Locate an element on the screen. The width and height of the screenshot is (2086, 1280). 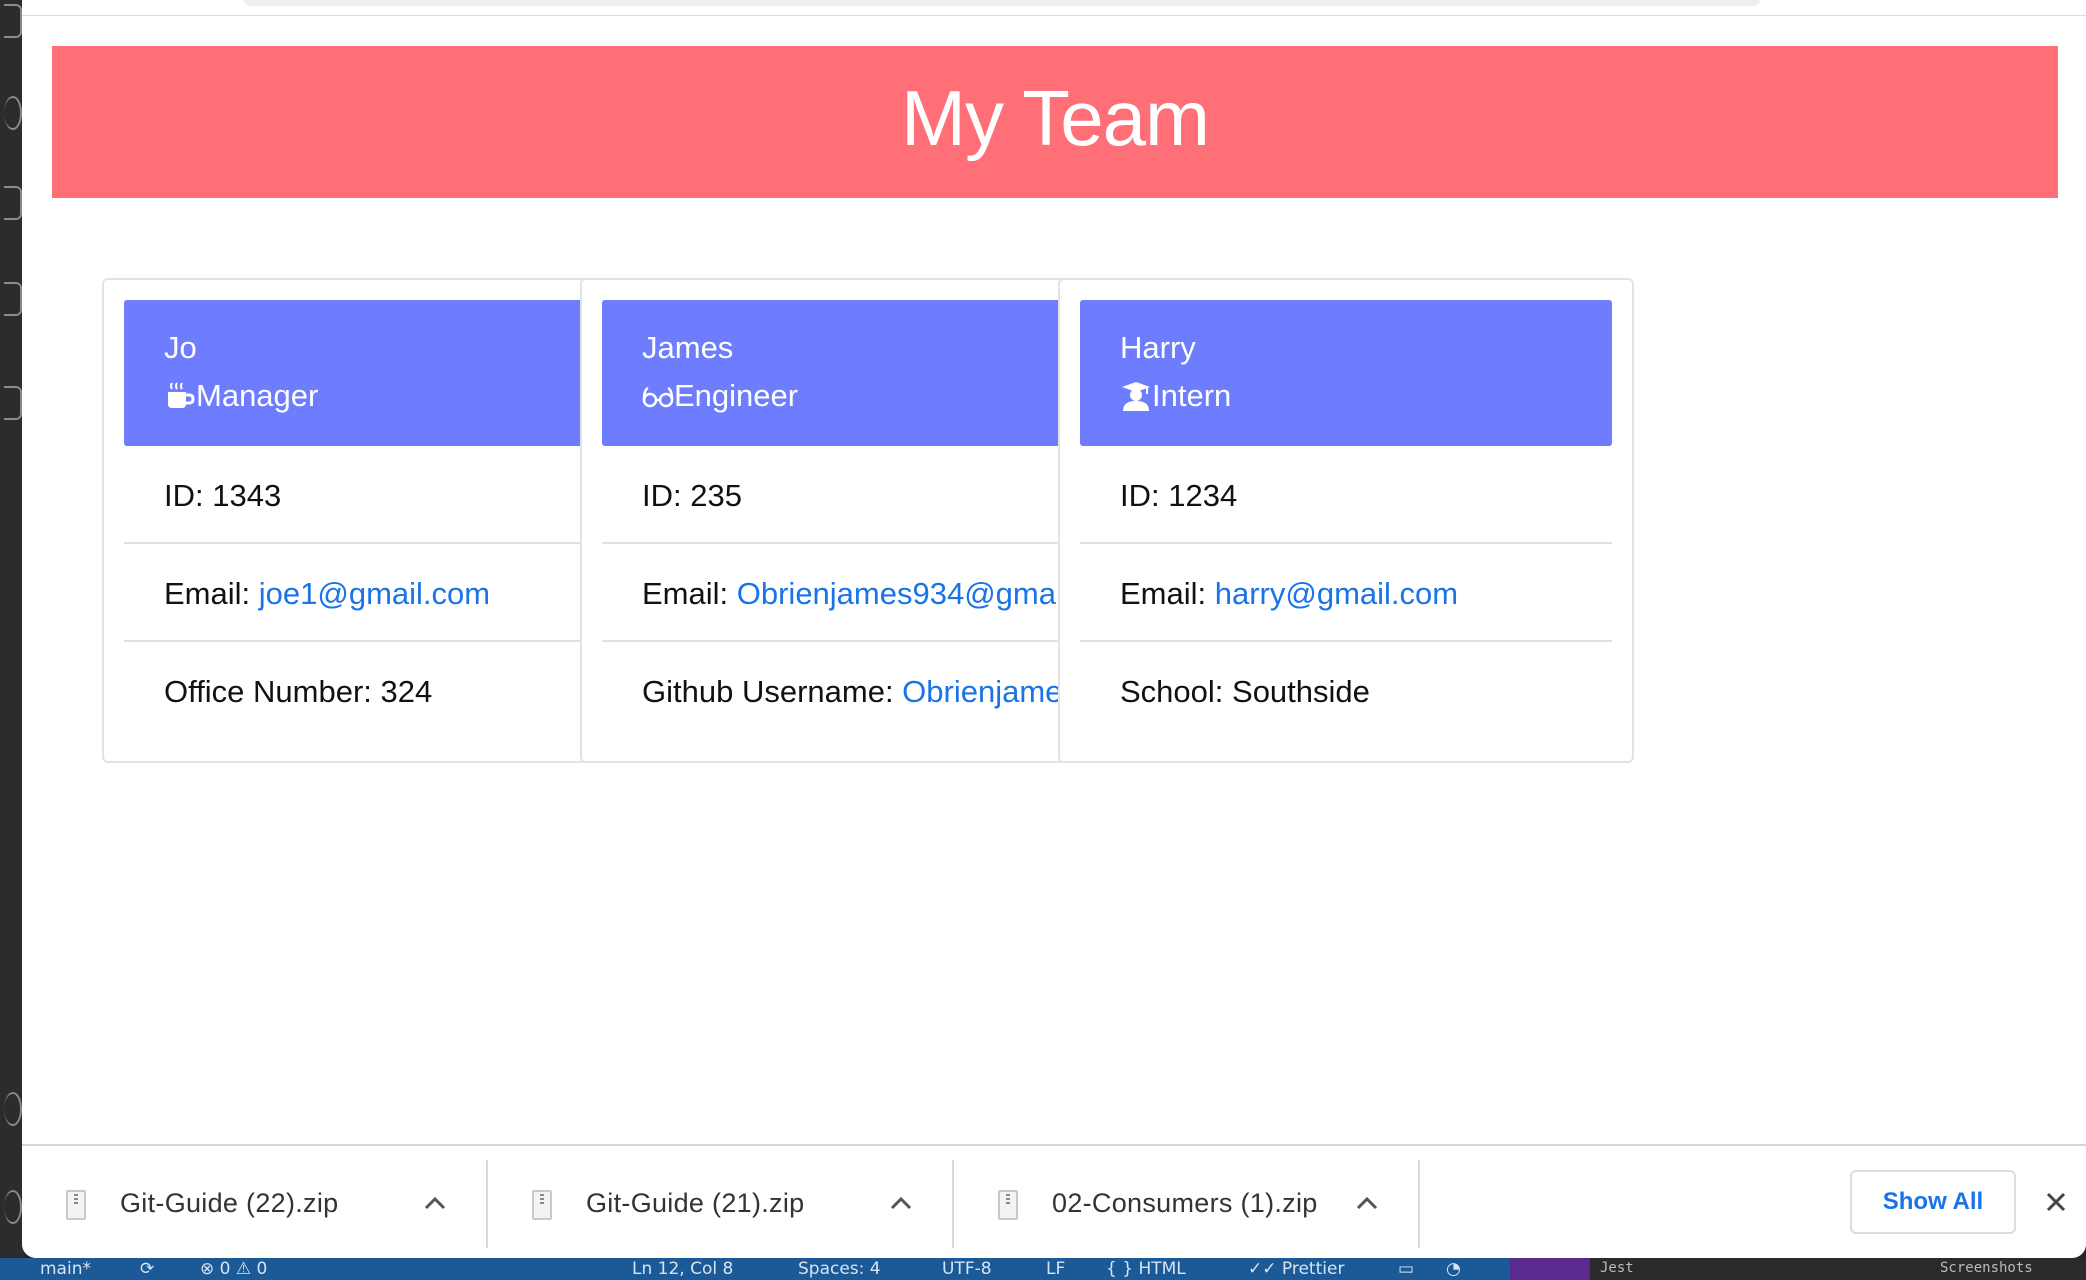
download-filename: 02-Consumers (1).zip is located at coordinates (1185, 1203).